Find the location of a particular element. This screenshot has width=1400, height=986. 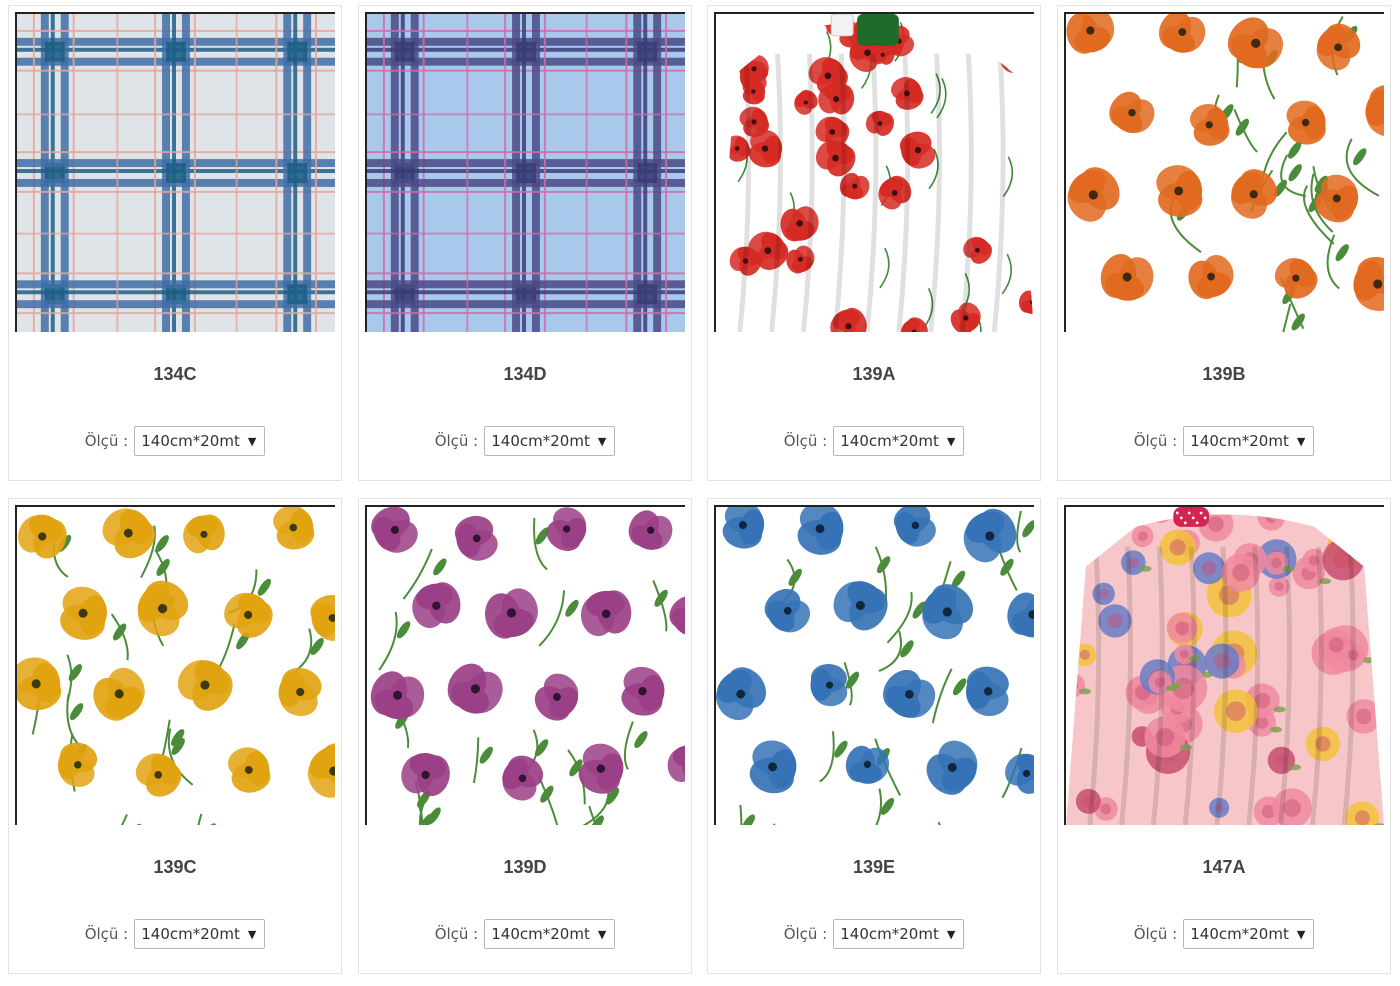

product-card: 139A Ölçü : 140cm*20mt ▼ is located at coordinates (874, 243).